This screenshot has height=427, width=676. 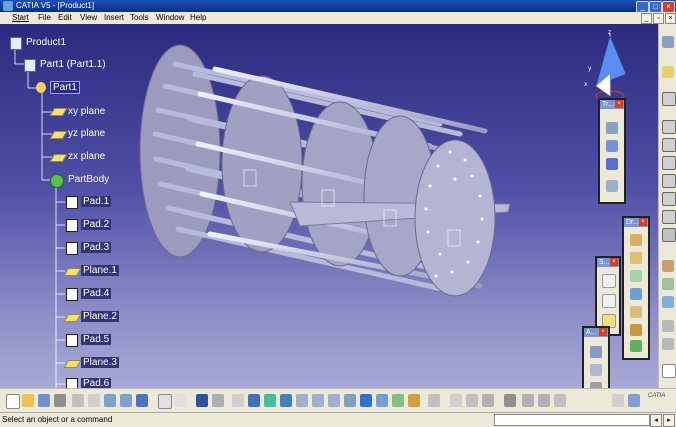 What do you see at coordinates (96, 339) in the screenshot?
I see `tree-node-pad5: Pad.5` at bounding box center [96, 339].